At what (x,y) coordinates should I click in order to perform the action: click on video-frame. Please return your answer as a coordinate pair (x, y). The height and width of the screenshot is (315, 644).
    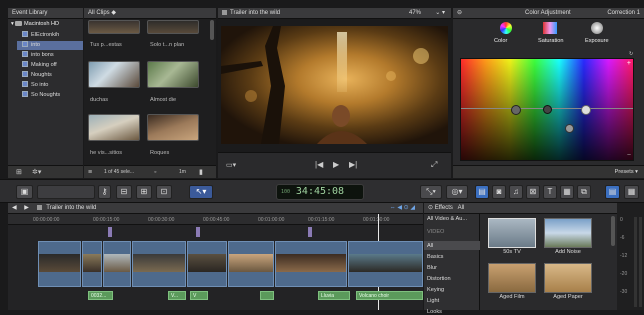
    Looking at the image, I should click on (334, 85).